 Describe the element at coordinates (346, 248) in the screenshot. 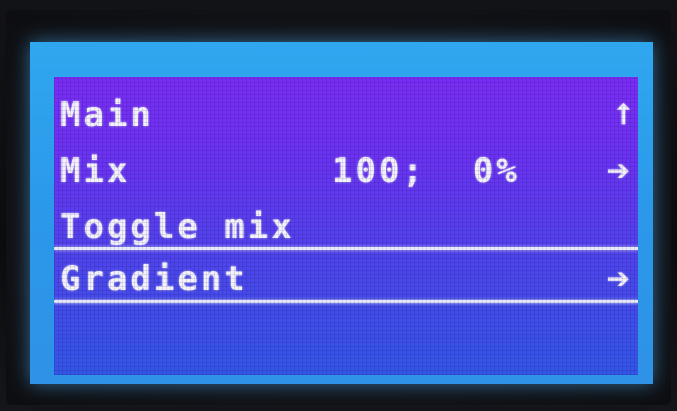

I see `selection-top-line` at that location.